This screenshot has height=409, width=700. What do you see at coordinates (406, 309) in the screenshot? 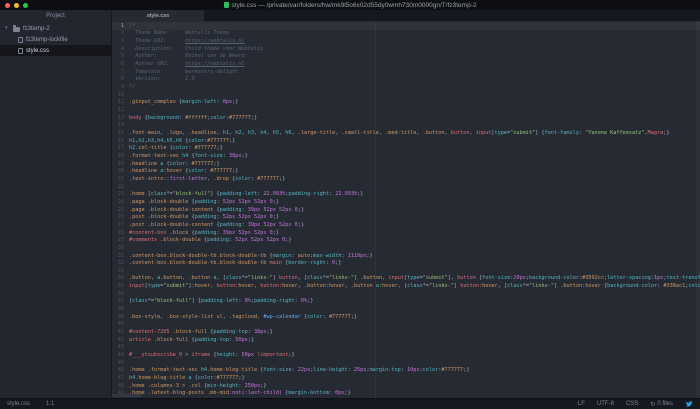
I see `code-line: 38` at bounding box center [406, 309].